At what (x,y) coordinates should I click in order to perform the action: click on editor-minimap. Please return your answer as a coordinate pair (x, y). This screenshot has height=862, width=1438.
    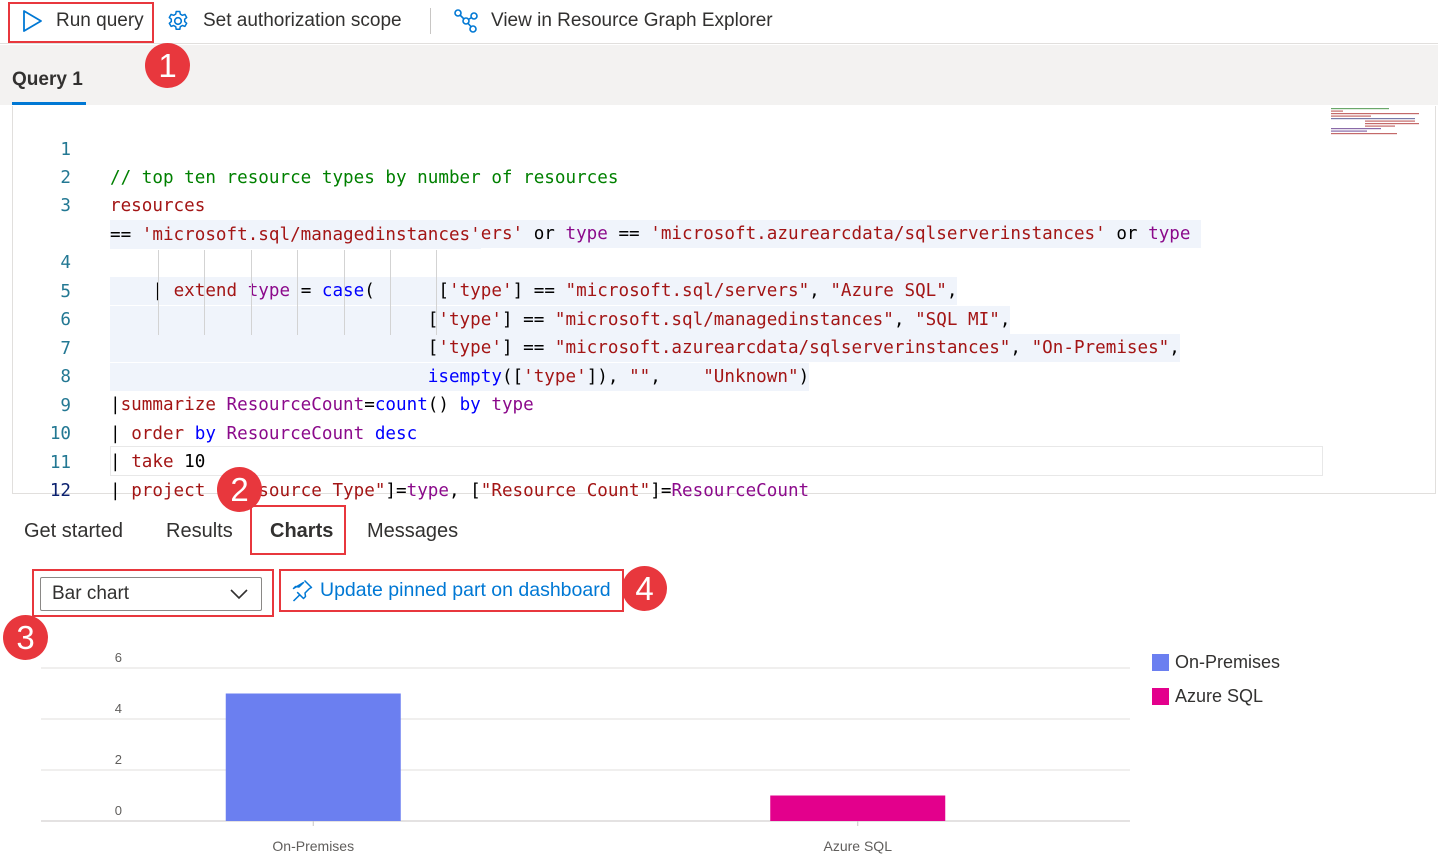
    Looking at the image, I should click on (1377, 122).